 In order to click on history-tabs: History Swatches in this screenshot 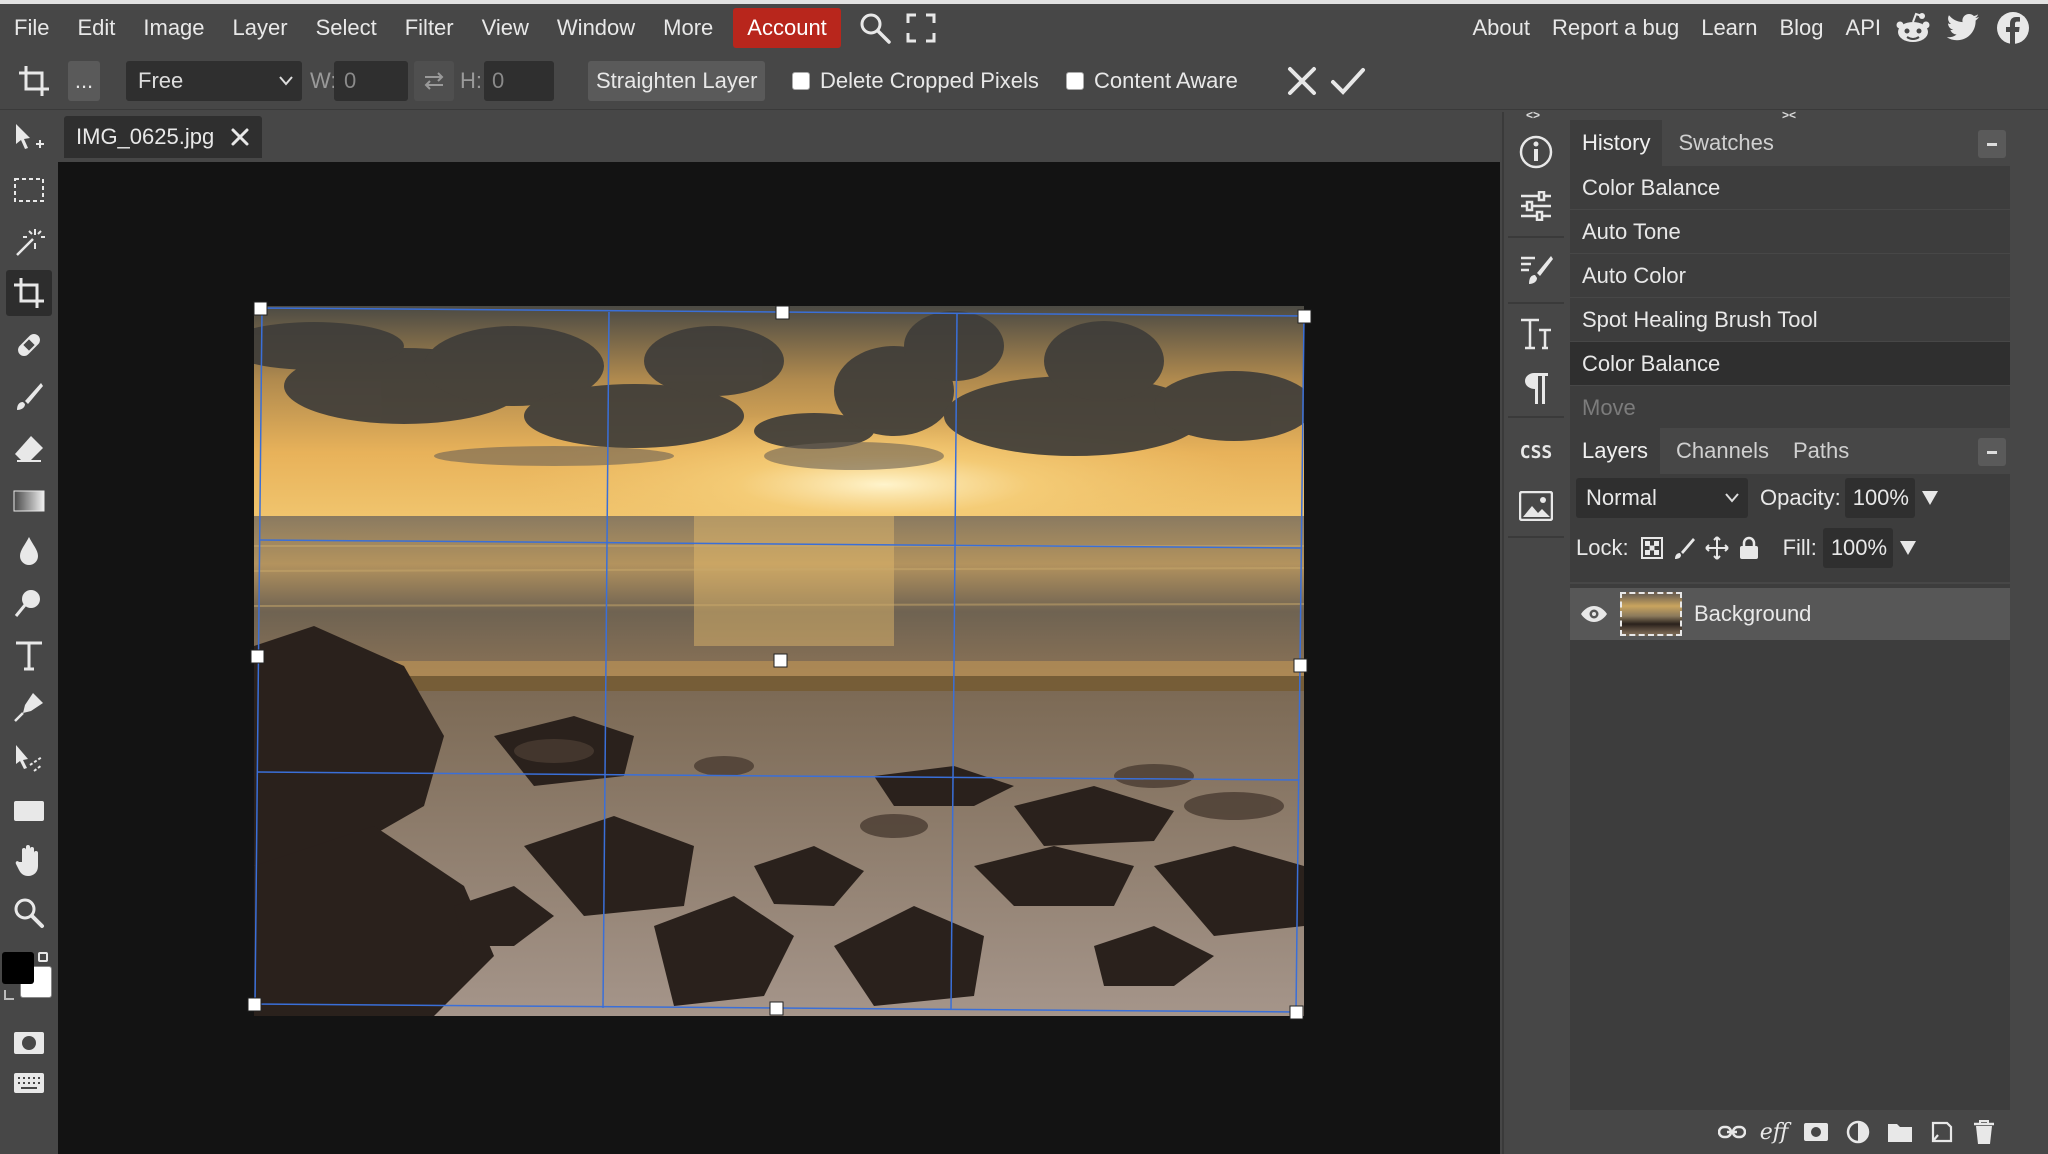, I will do `click(1790, 143)`.